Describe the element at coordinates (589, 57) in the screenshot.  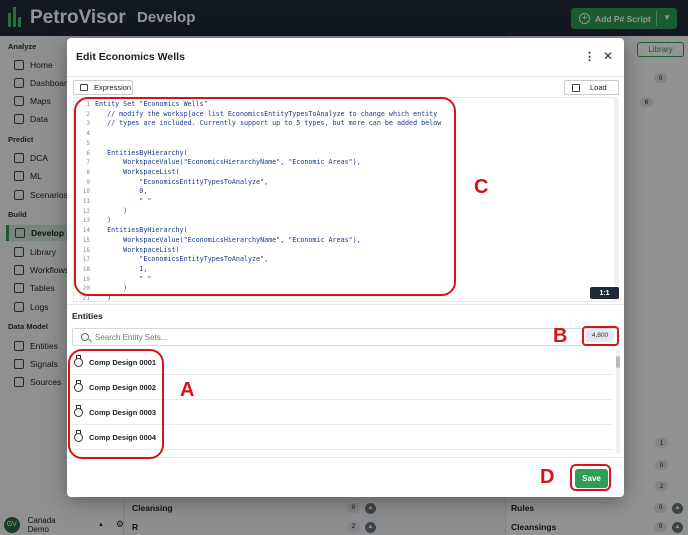
I see `more-options-icon: ⋮` at that location.